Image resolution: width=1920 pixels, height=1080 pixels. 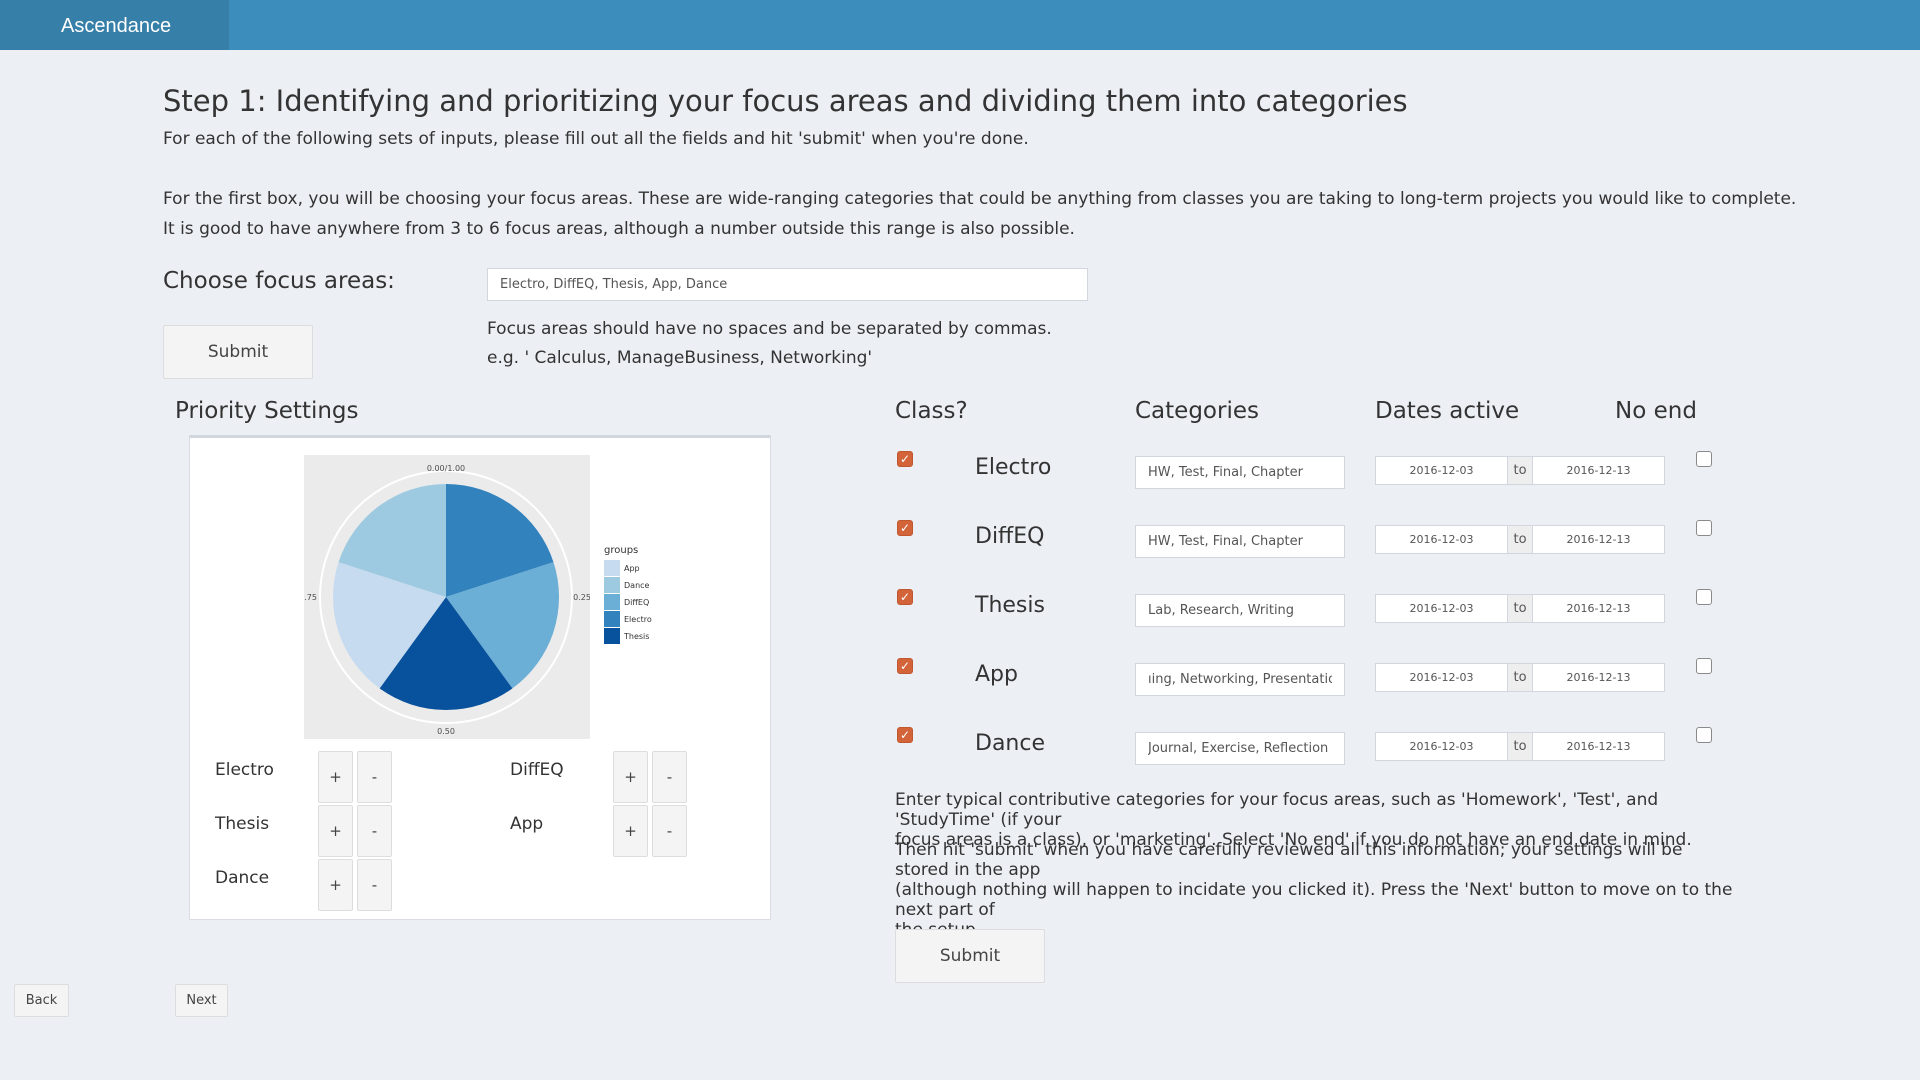 I want to click on header-dates-active: Dates active, so click(x=1447, y=411).